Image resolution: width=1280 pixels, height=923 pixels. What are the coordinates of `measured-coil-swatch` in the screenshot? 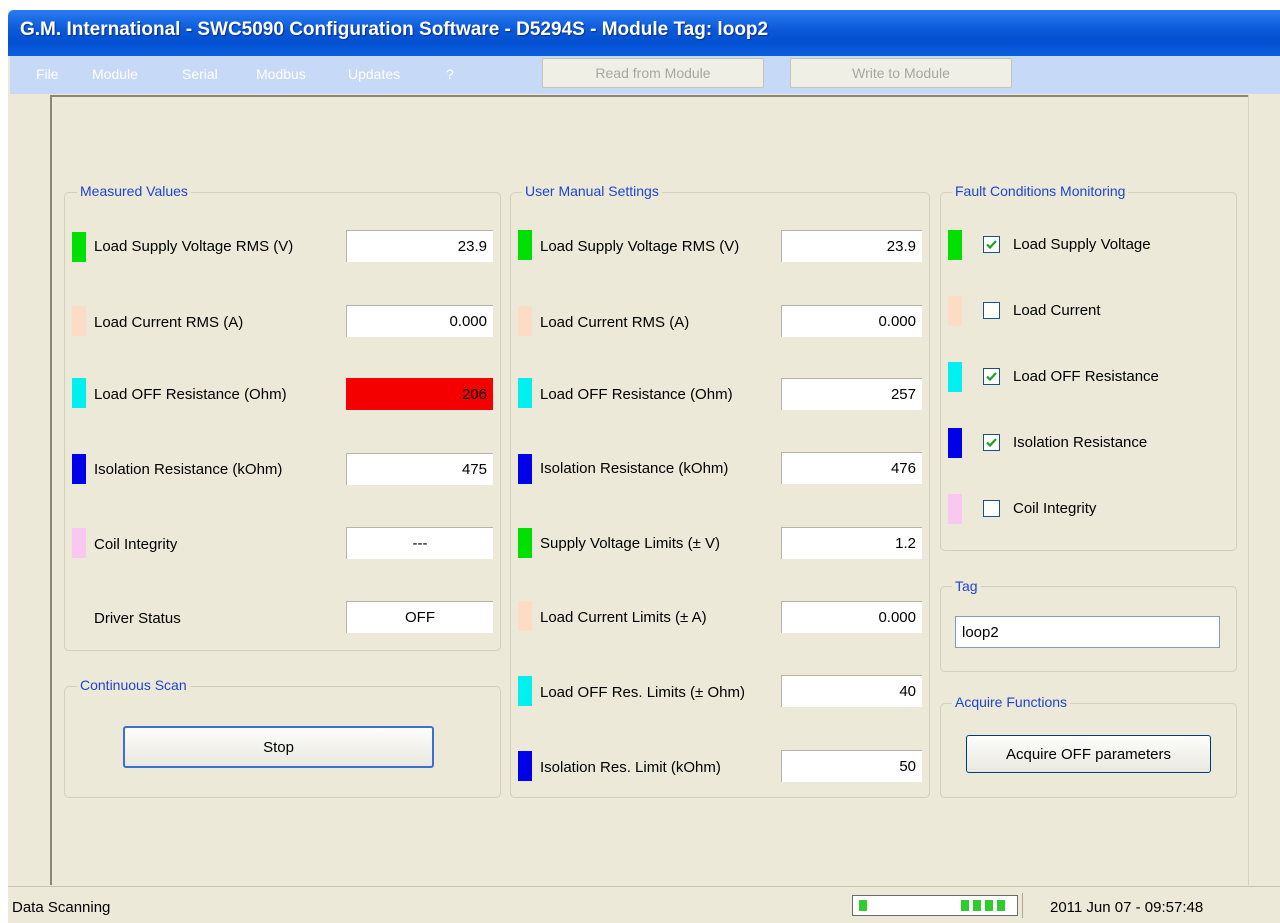 It's located at (79, 543).